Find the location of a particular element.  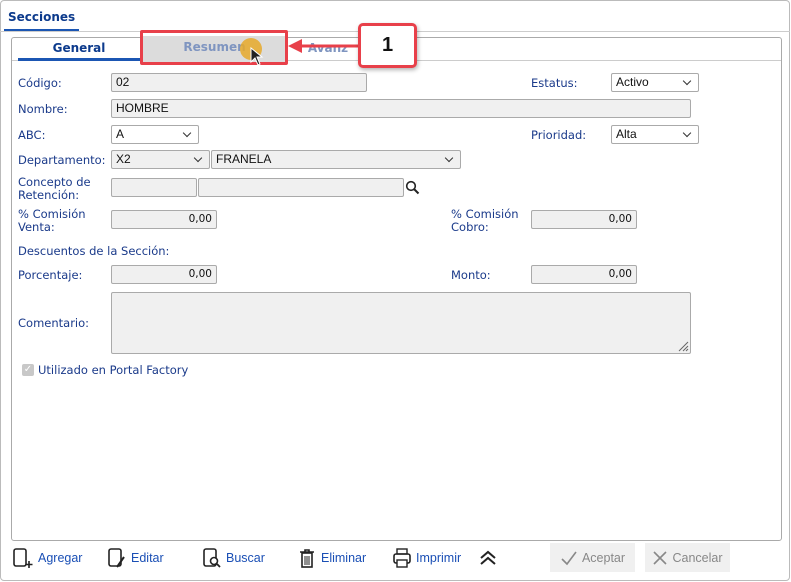

agregar-label: Agregar is located at coordinates (60, 558).